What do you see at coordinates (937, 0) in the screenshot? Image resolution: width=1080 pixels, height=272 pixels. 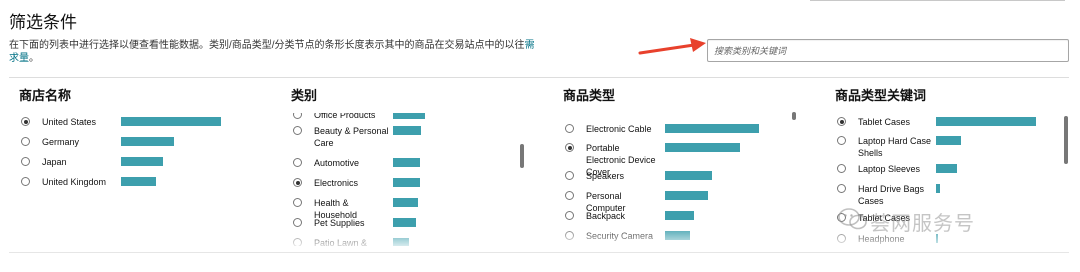 I see `top-border-line` at bounding box center [937, 0].